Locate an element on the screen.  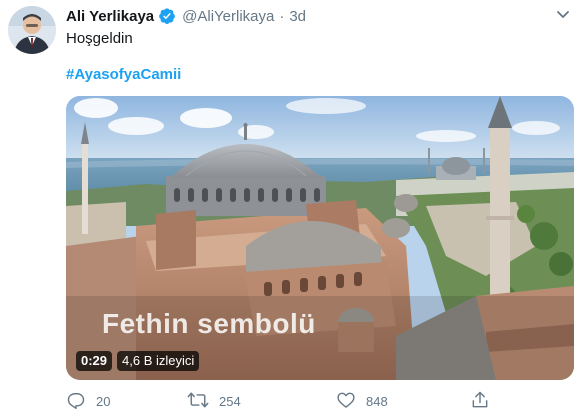
reply-button: 20 is located at coordinates (88, 401).